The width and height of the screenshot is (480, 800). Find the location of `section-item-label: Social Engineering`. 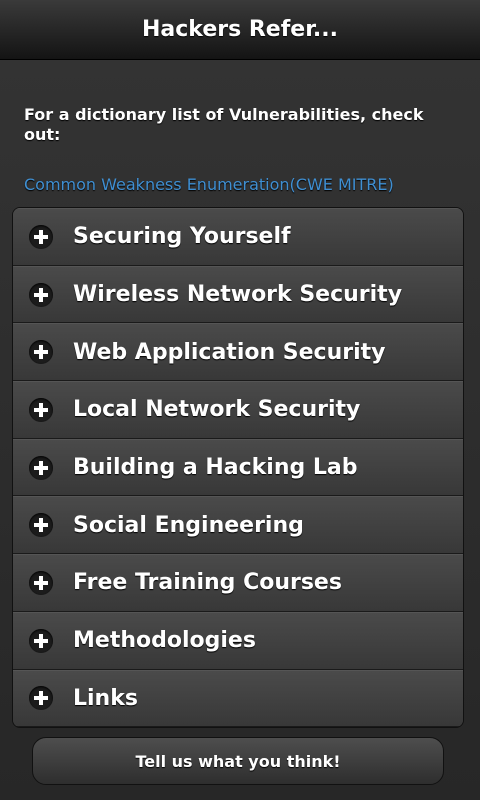

section-item-label: Social Engineering is located at coordinates (188, 525).